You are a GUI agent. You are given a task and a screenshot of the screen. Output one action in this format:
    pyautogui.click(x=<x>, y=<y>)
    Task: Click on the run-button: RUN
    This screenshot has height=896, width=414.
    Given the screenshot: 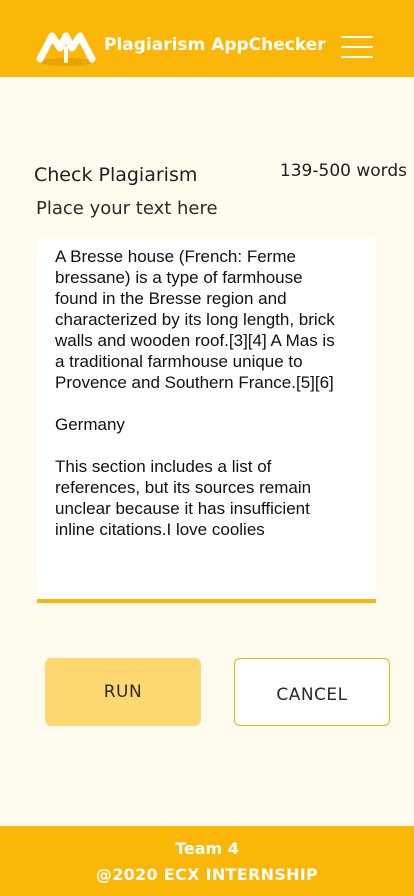 What is the action you would take?
    pyautogui.click(x=123, y=692)
    